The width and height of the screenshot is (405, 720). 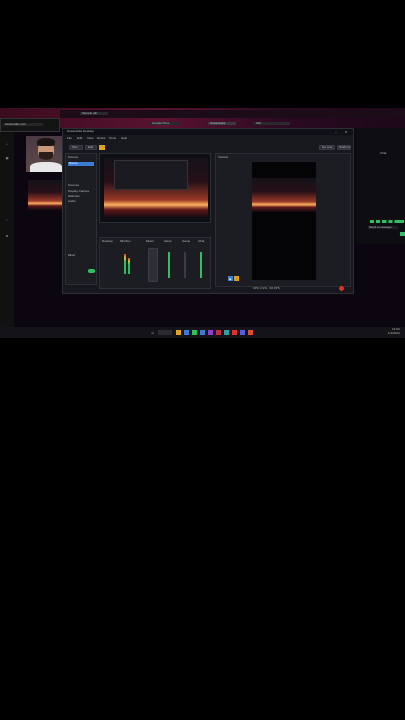 I want to click on window-title: Streamlabs Desktop, so click(x=81, y=131).